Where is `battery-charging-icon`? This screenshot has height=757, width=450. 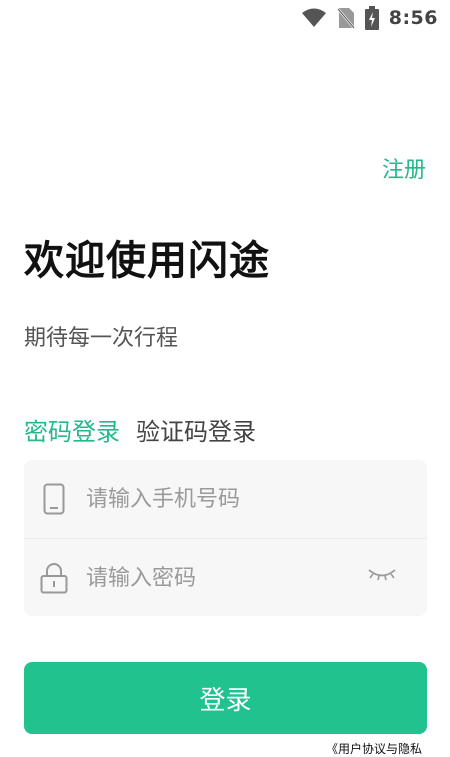
battery-charging-icon is located at coordinates (371, 18).